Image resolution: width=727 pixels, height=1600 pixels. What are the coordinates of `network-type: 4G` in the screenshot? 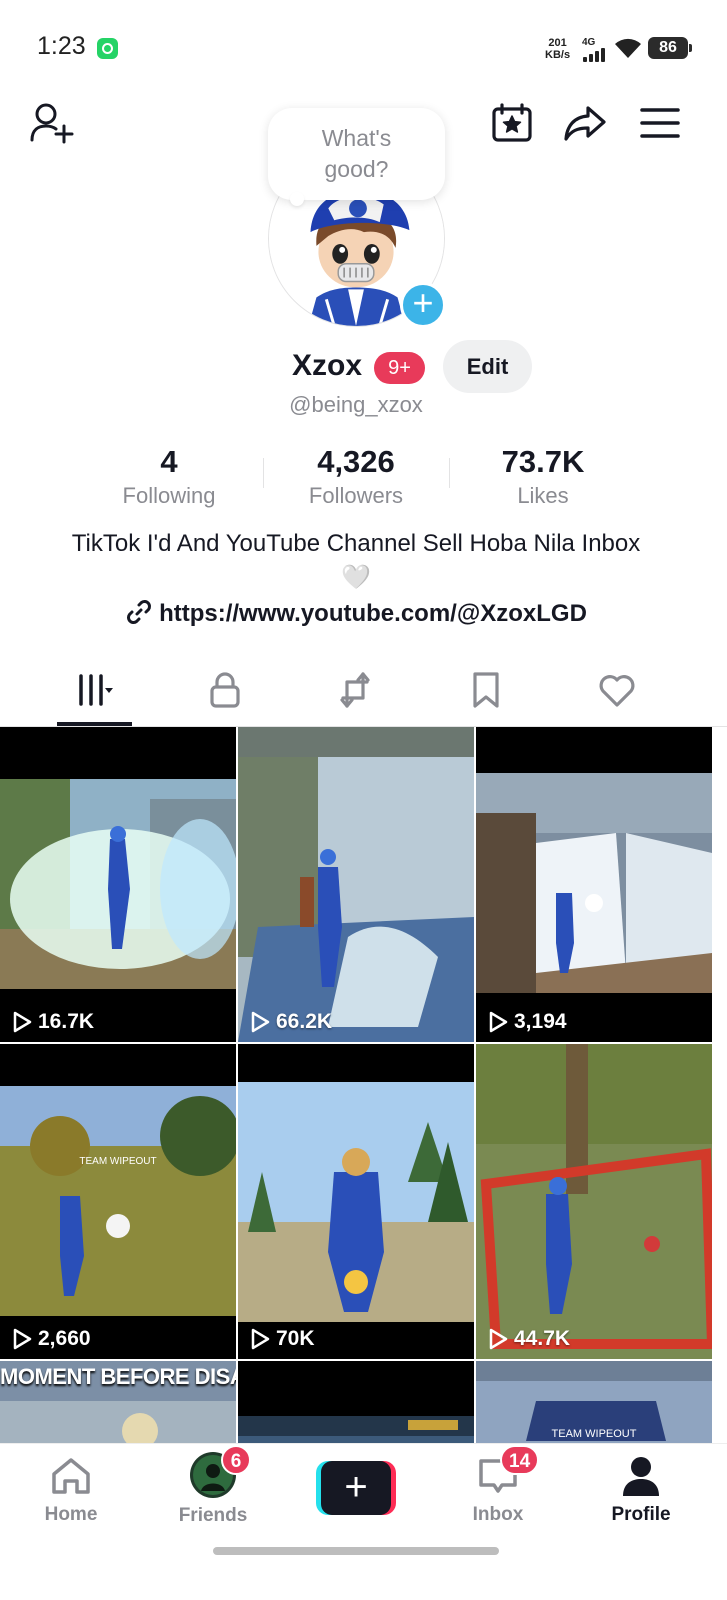 It's located at (589, 42).